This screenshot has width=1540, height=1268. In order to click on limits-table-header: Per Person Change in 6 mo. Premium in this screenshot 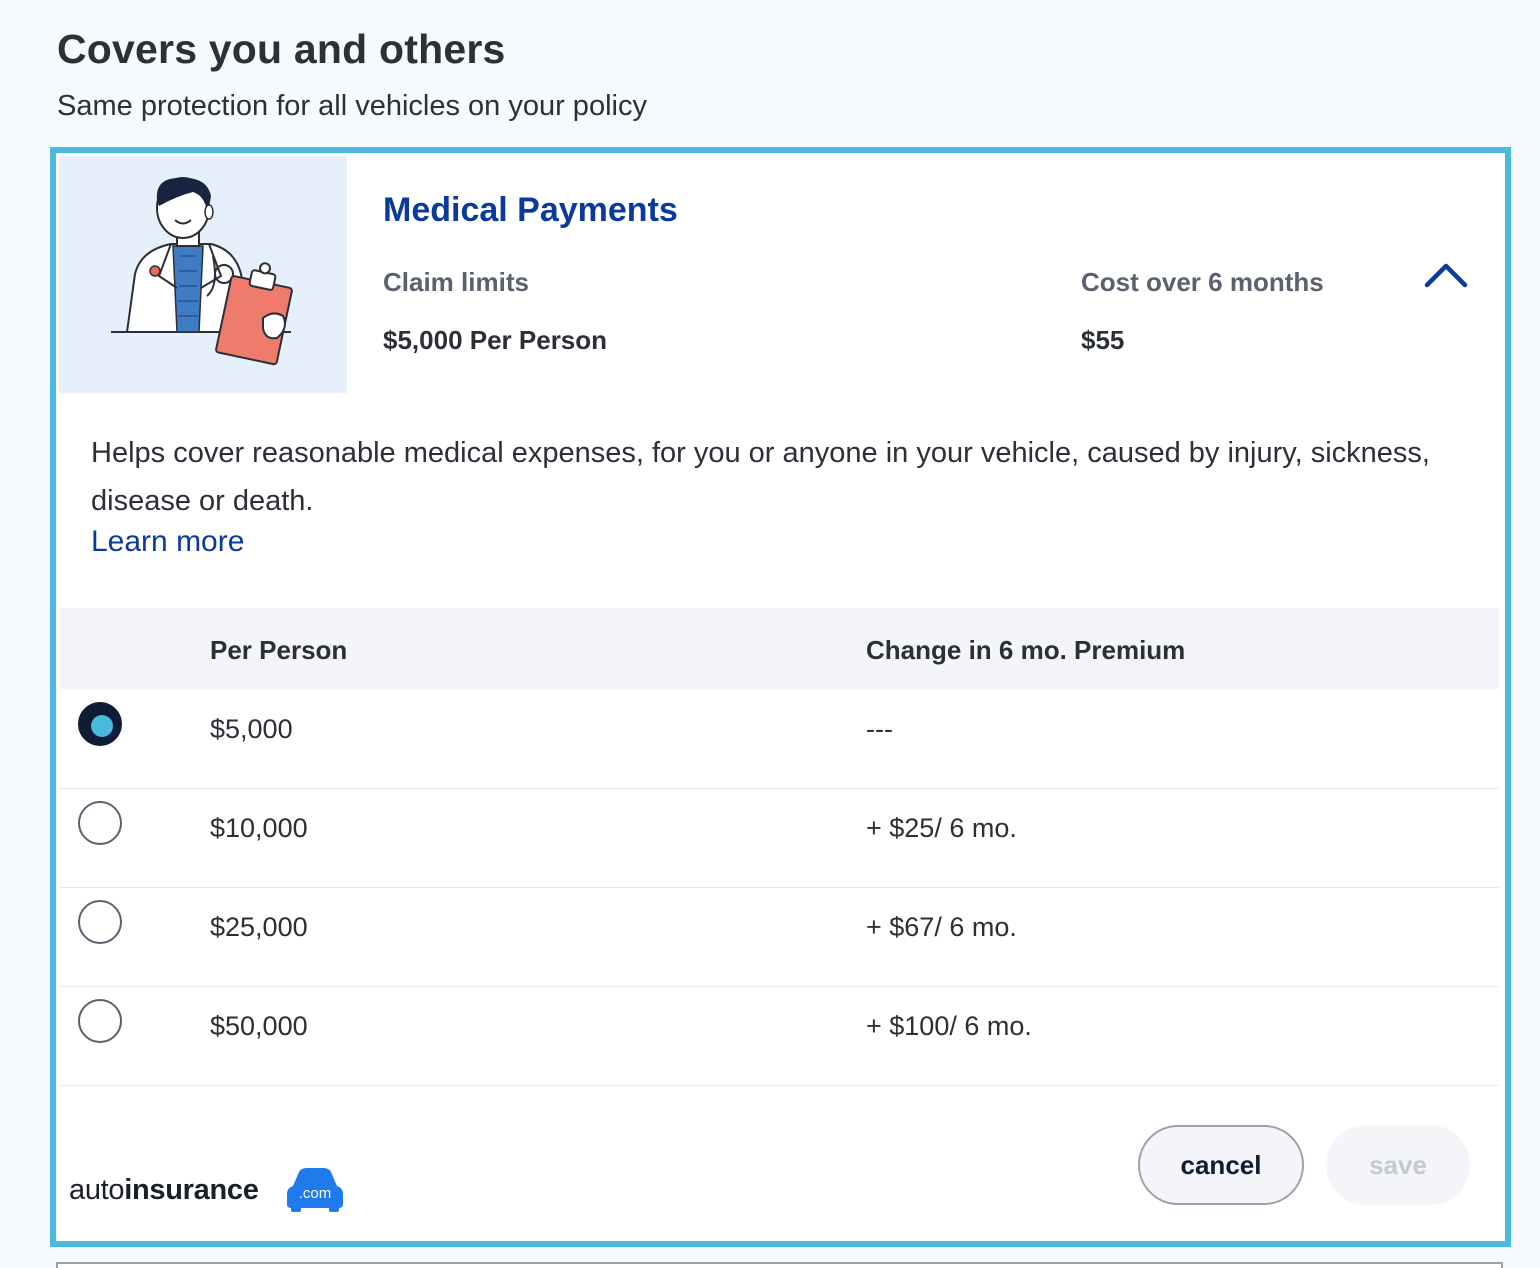, I will do `click(779, 648)`.